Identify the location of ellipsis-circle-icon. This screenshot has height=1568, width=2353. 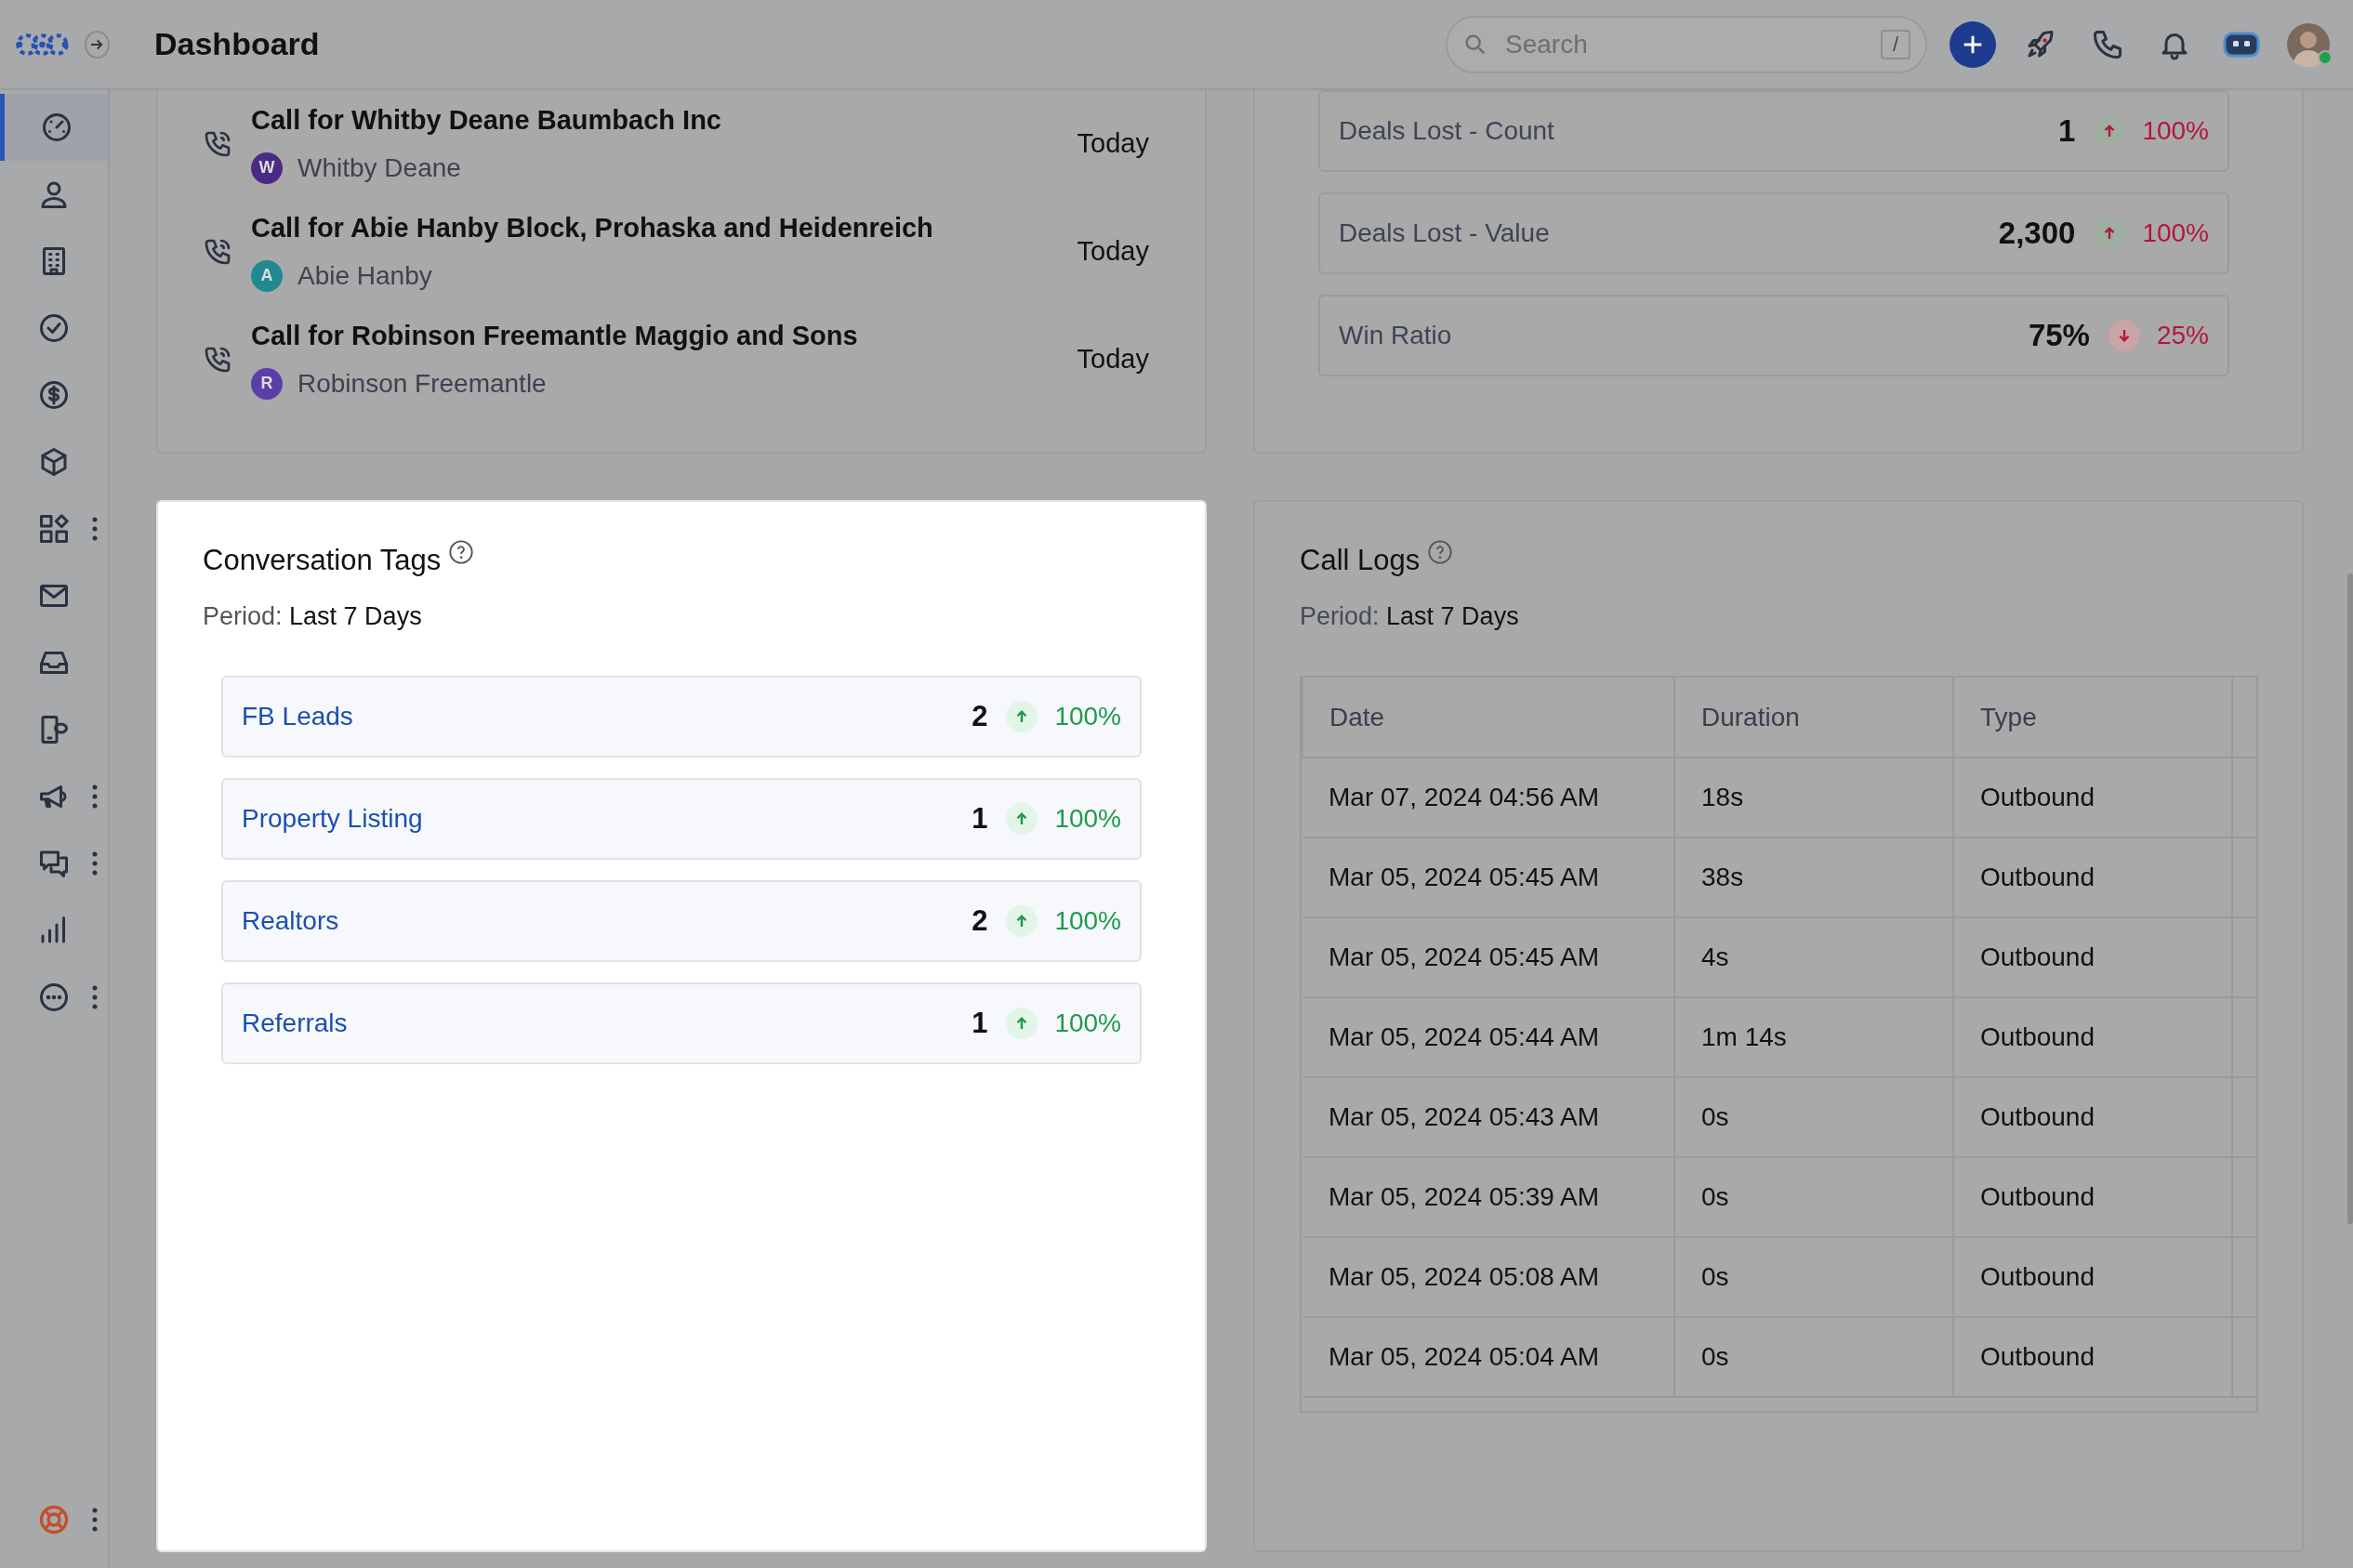
(54, 997).